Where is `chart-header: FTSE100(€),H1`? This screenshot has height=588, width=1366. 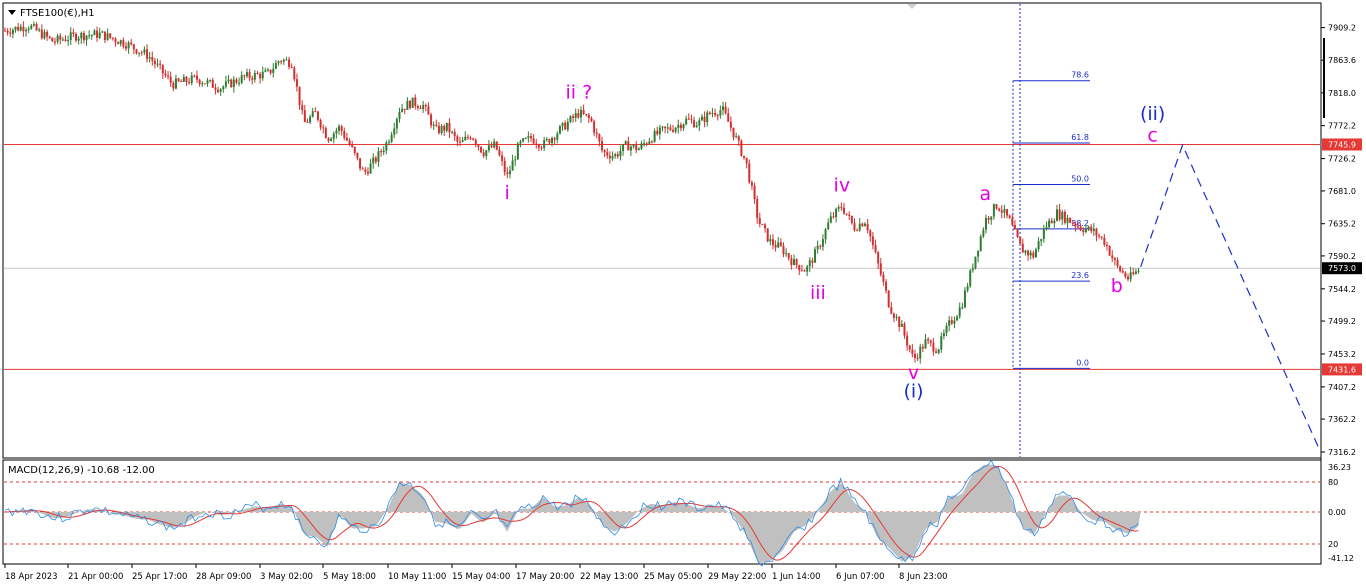
chart-header: FTSE100(€),H1 is located at coordinates (51, 13).